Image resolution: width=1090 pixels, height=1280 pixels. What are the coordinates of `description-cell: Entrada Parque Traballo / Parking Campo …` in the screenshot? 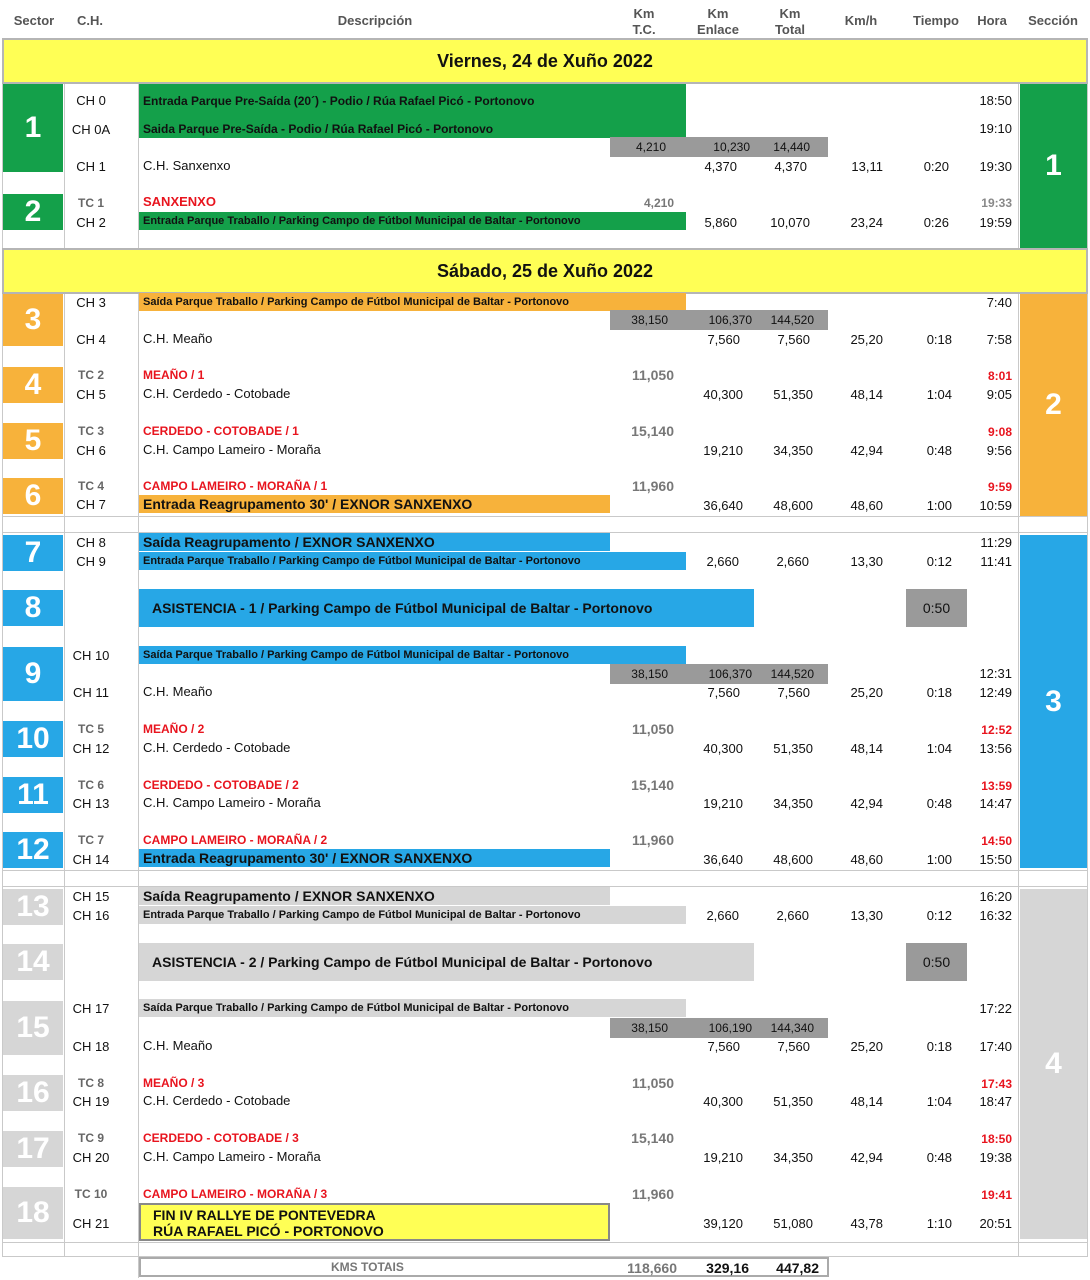 It's located at (412, 221).